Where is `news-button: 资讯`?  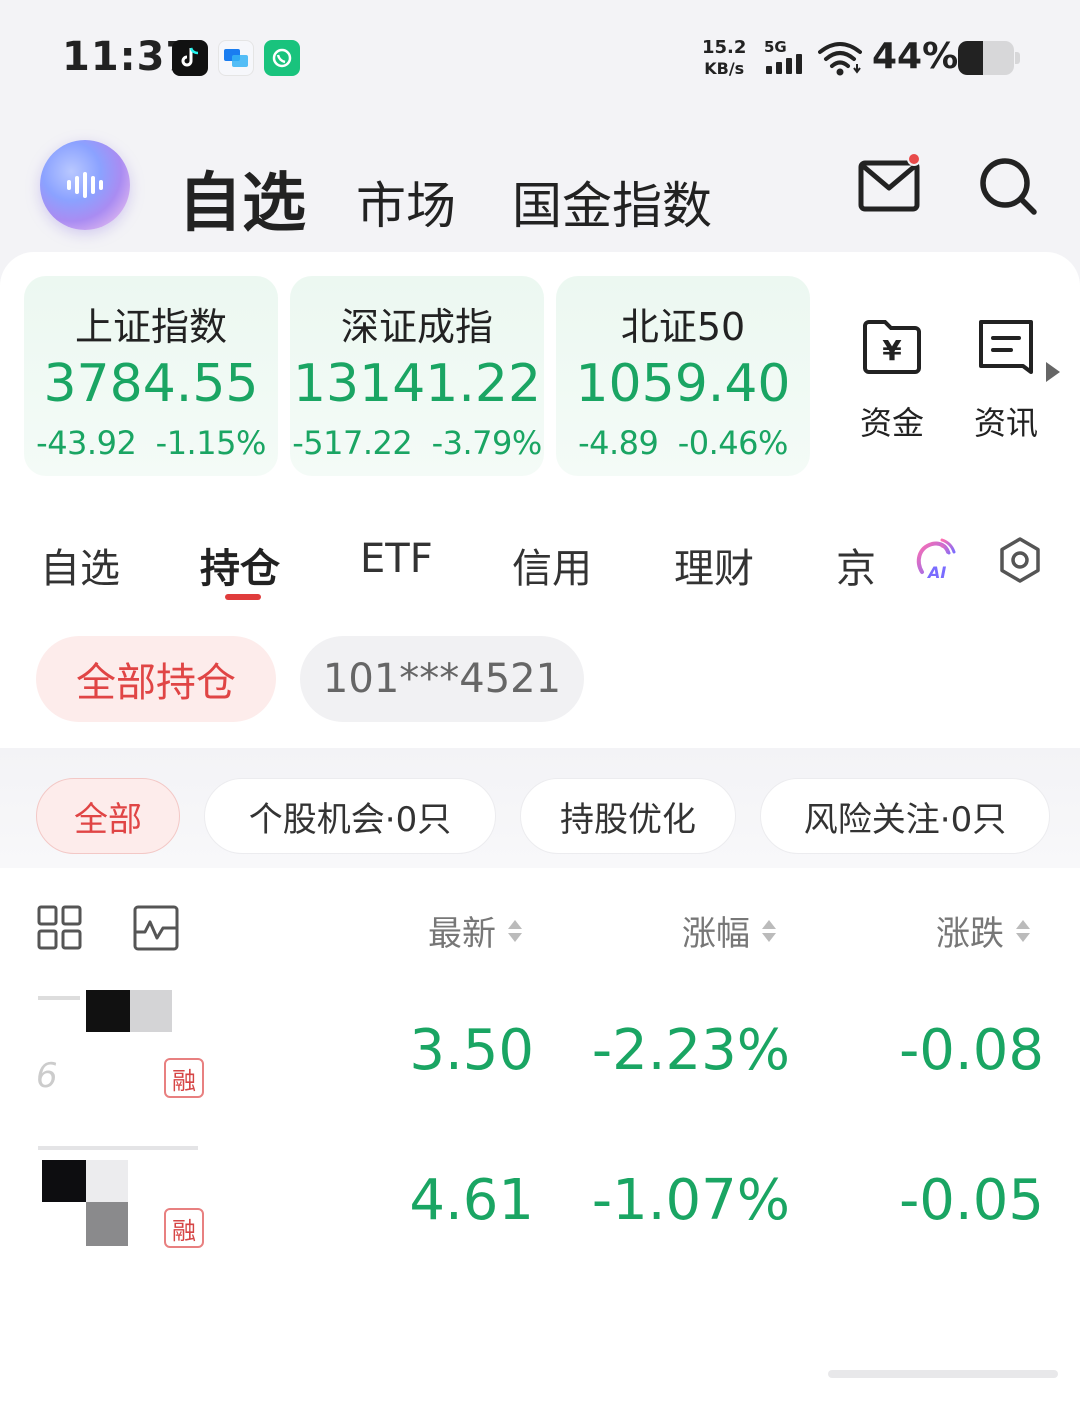 news-button: 资讯 is located at coordinates (1006, 380).